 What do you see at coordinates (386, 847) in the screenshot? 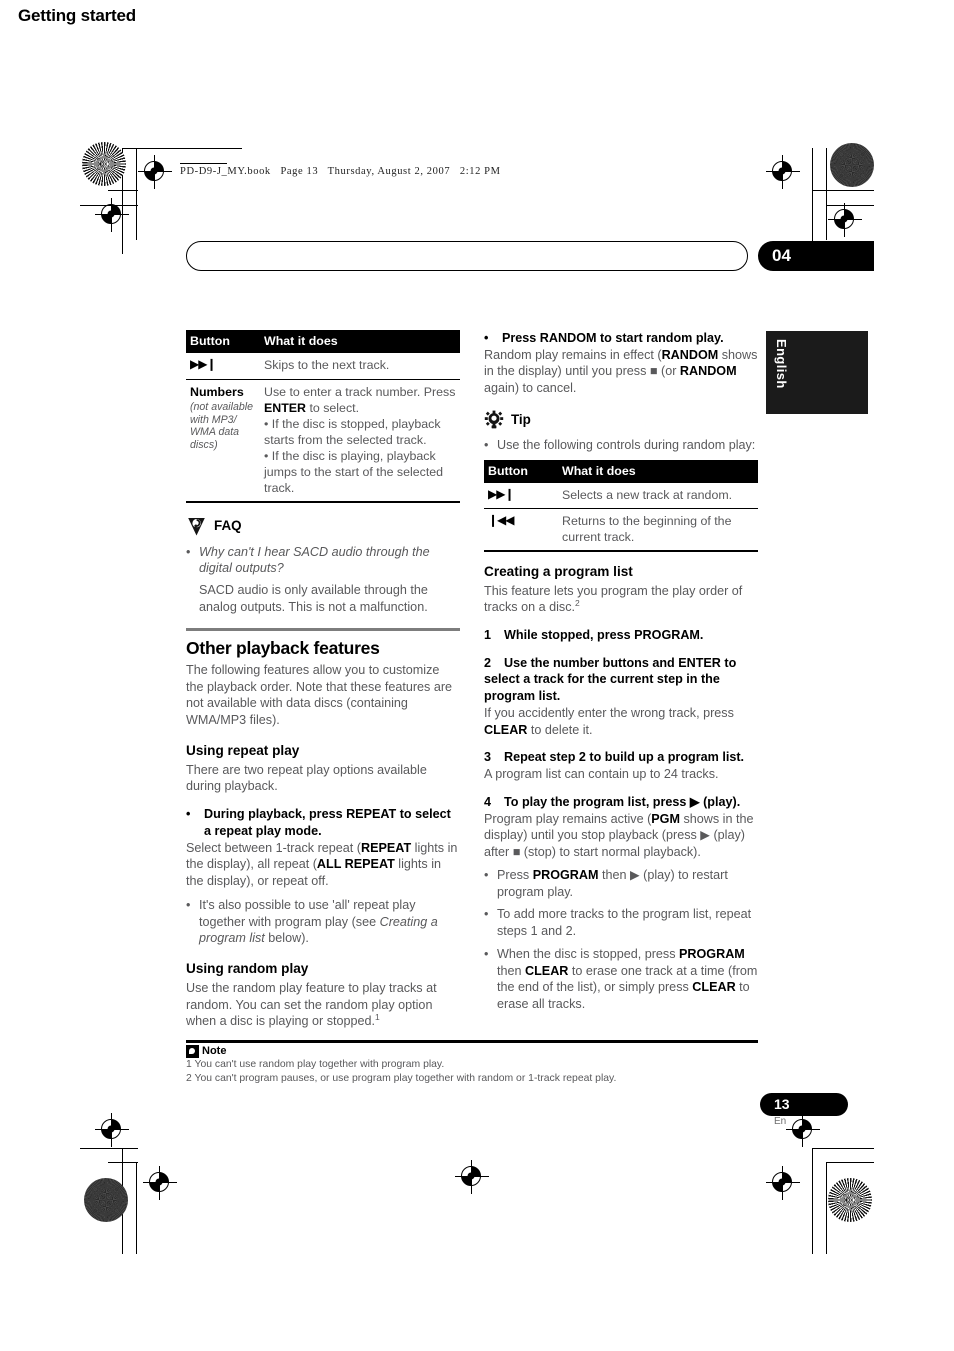
I see `repeat-keyword: REPEAT` at bounding box center [386, 847].